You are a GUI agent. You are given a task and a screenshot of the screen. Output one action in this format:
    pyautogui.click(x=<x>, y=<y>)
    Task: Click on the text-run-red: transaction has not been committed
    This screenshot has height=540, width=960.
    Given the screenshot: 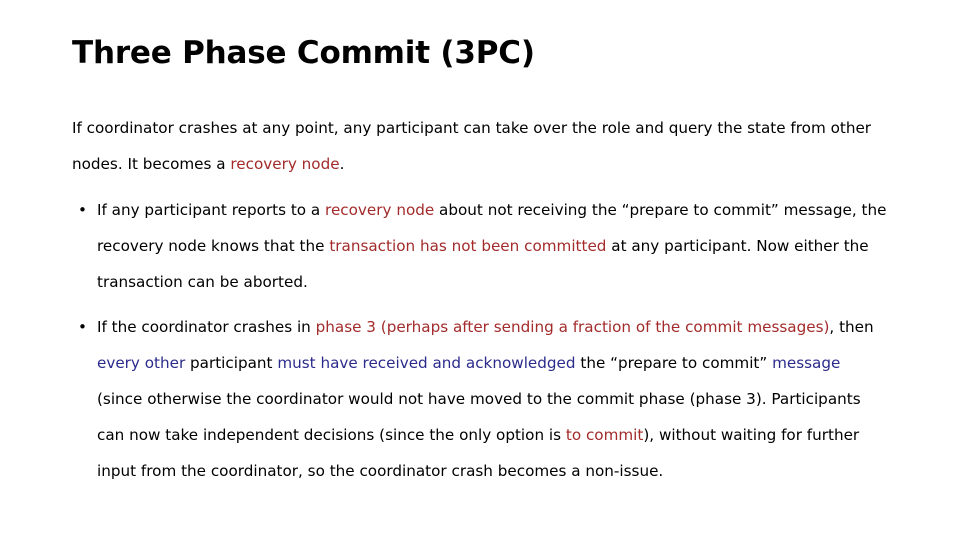 What is the action you would take?
    pyautogui.click(x=468, y=246)
    